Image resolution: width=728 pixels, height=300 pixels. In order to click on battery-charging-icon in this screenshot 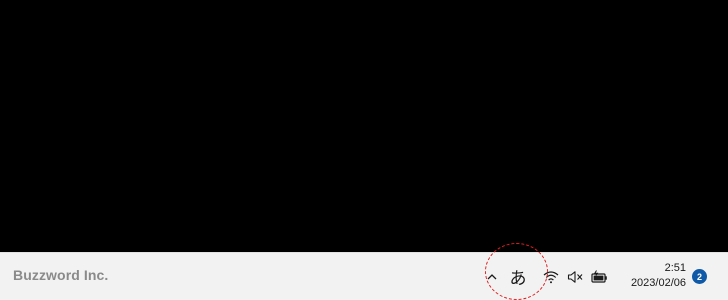, I will do `click(598, 276)`.